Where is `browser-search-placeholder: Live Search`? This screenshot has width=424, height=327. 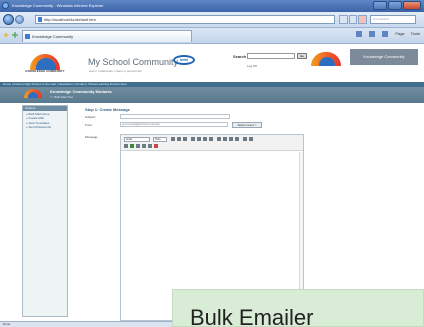 browser-search-placeholder: Live Search is located at coordinates (381, 19).